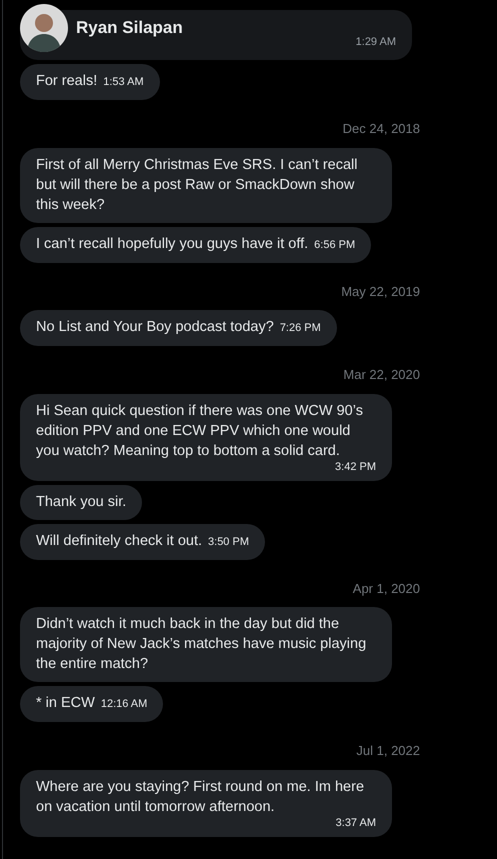 Image resolution: width=497 pixels, height=859 pixels. Describe the element at coordinates (119, 540) in the screenshot. I see `message-text: Will definitely check it out.` at that location.